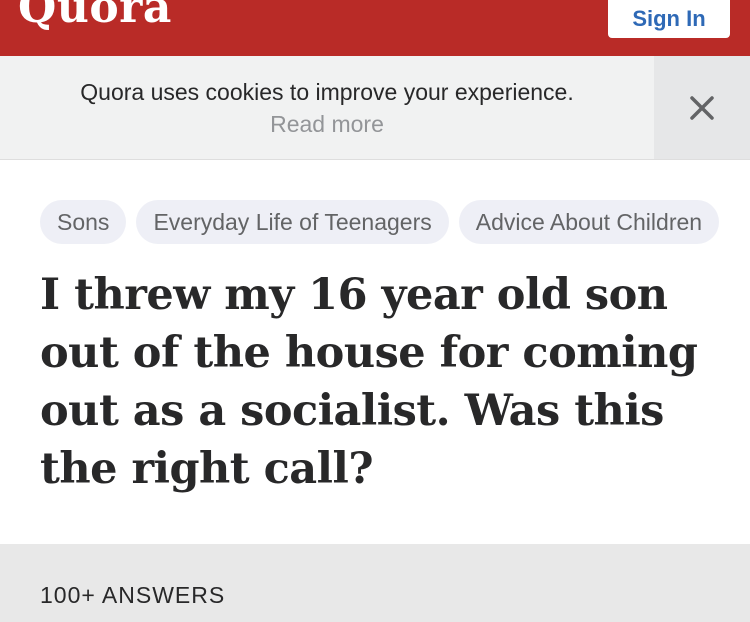  I want to click on cookie-close-button, so click(702, 107).